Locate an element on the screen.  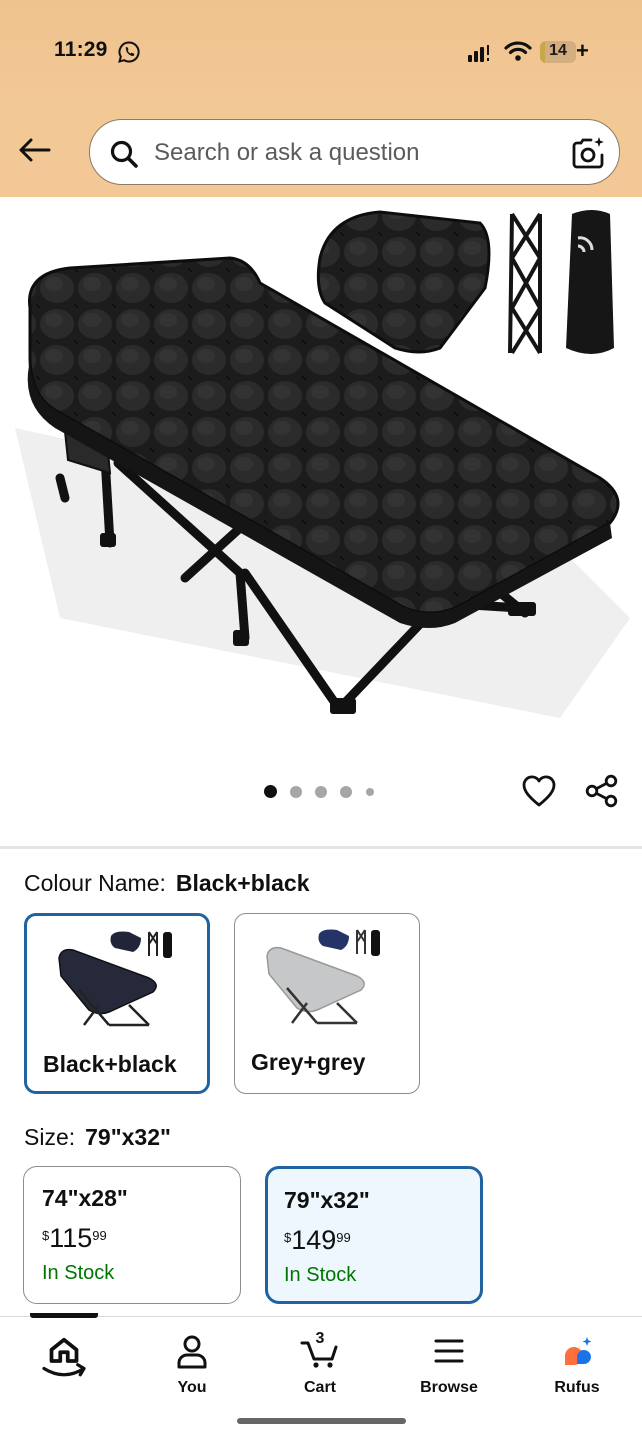
price-whole: 115 is located at coordinates (71, 1238).